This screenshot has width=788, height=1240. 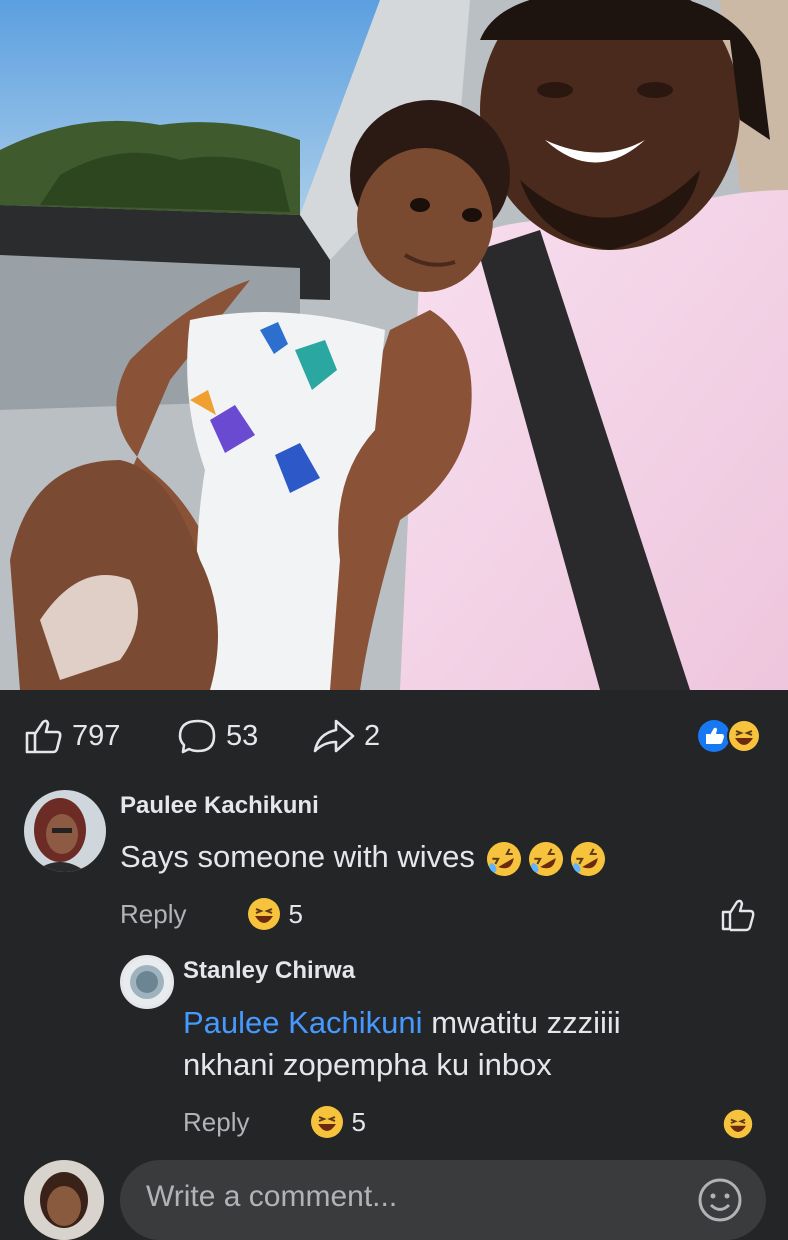 What do you see at coordinates (303, 1022) in the screenshot?
I see `mention-link: Paulee Kachikuni` at bounding box center [303, 1022].